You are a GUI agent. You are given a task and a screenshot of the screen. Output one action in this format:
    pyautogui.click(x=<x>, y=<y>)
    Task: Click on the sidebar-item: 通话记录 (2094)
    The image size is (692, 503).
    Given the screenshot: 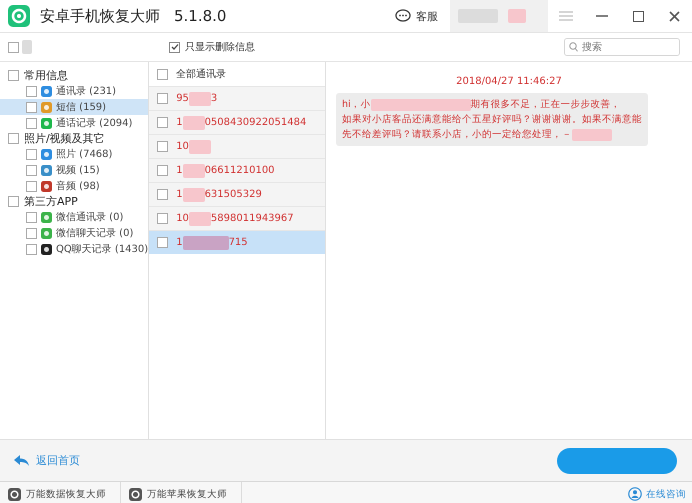 What is the action you would take?
    pyautogui.click(x=74, y=123)
    